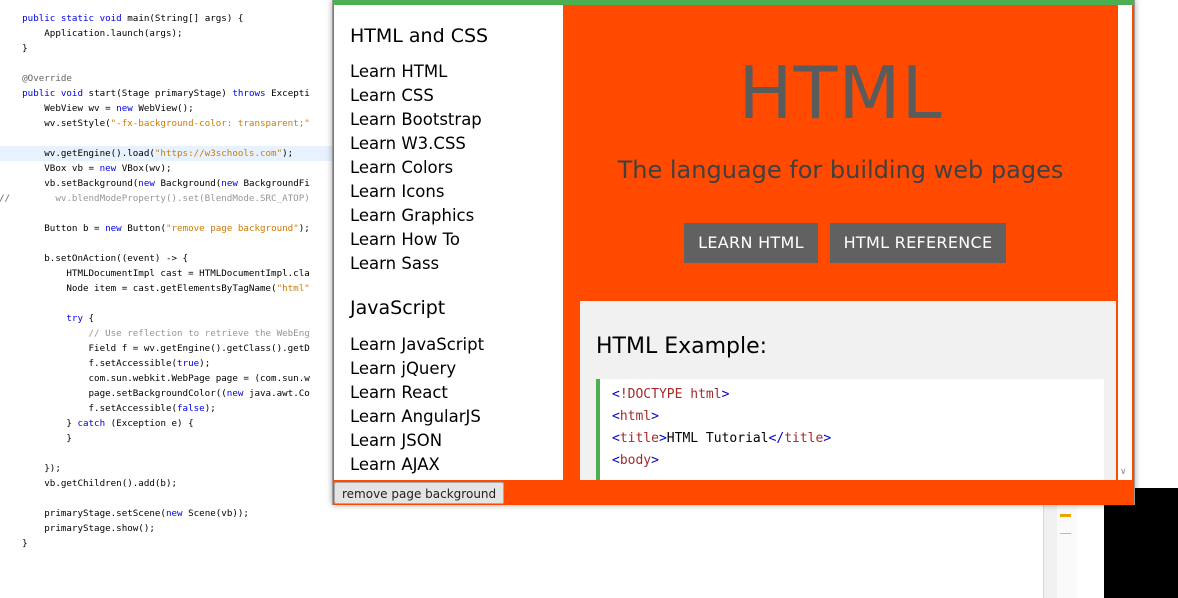  I want to click on code-line: b.setOnAction((event) -> {, so click(170, 258).